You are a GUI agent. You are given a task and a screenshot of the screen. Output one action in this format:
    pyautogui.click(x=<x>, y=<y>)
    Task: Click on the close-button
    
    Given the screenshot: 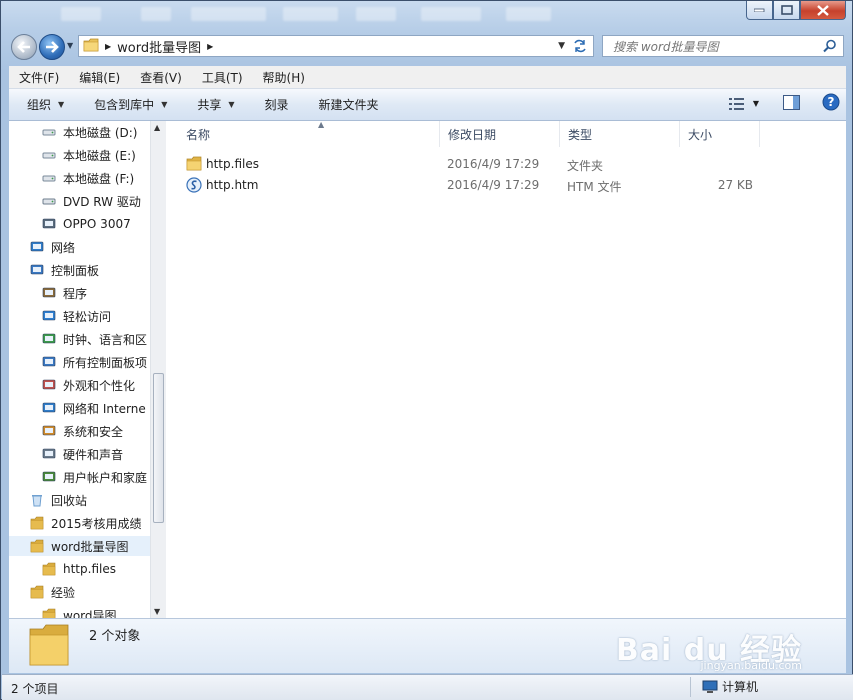 What is the action you would take?
    pyautogui.click(x=823, y=10)
    